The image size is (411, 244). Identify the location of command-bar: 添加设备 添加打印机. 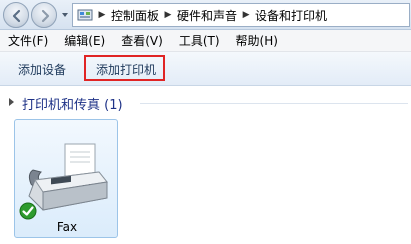
(205, 69).